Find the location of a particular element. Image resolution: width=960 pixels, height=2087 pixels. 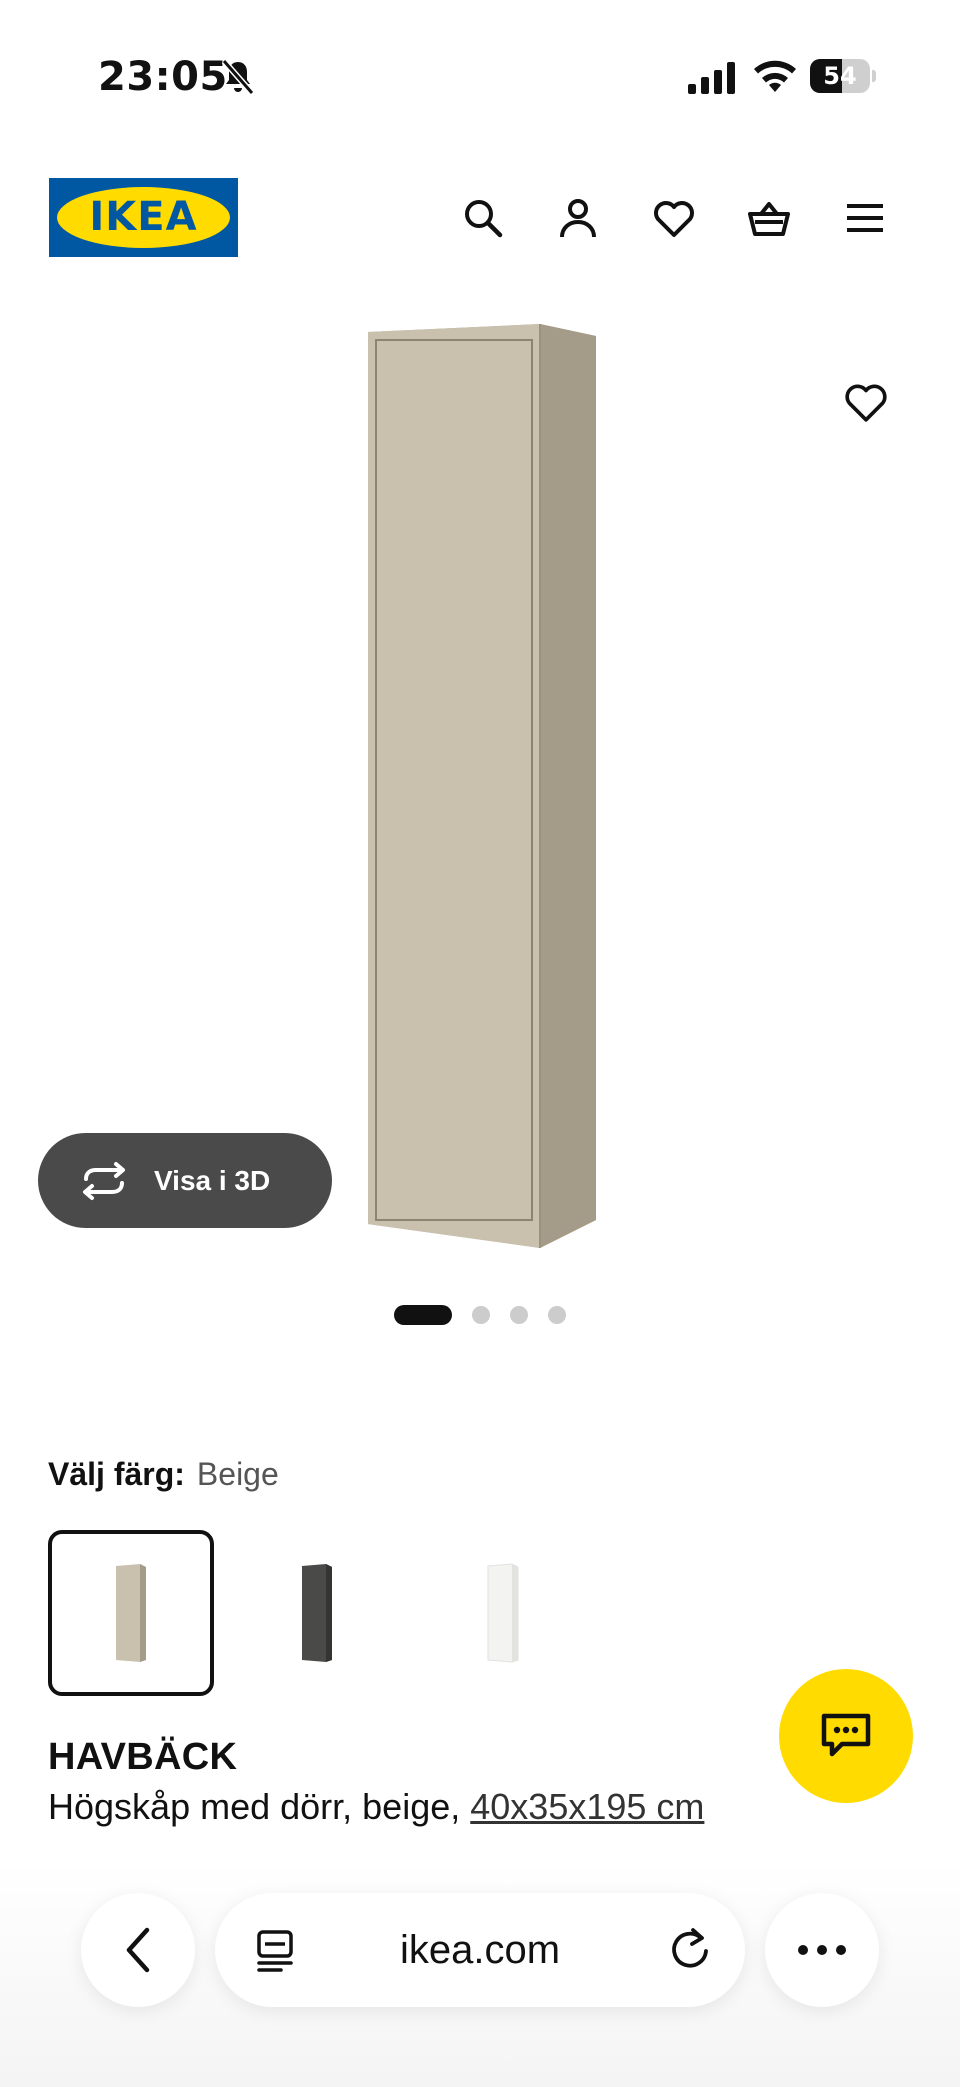

rotate-3d-icon is located at coordinates (104, 1180).